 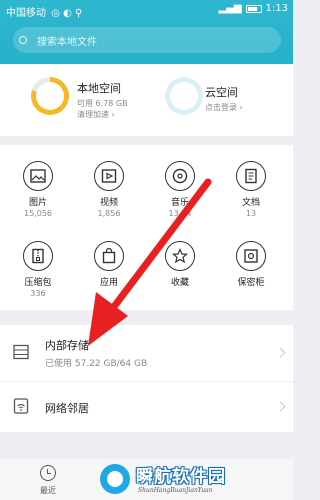 What do you see at coordinates (180, 213) in the screenshot?
I see `category-count: 13,64` at bounding box center [180, 213].